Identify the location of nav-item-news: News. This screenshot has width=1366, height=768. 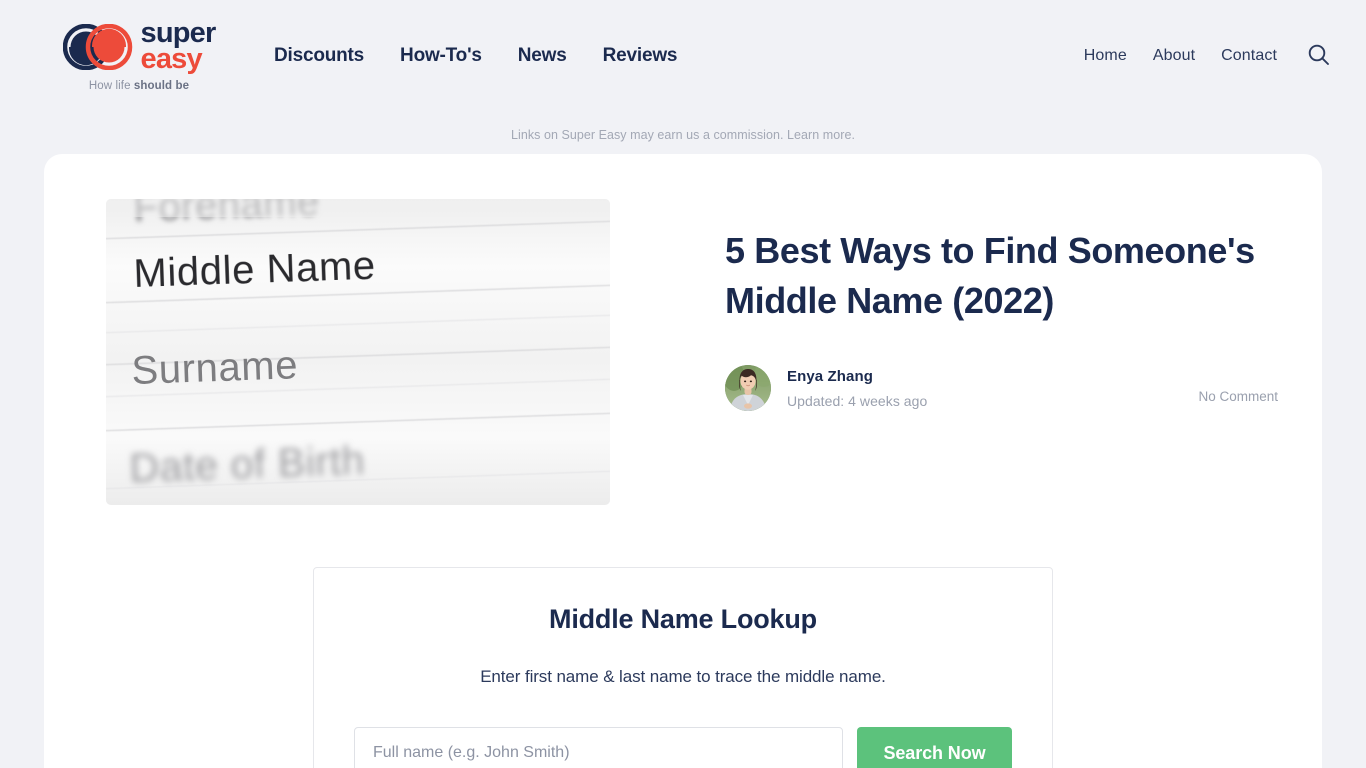
(542, 56).